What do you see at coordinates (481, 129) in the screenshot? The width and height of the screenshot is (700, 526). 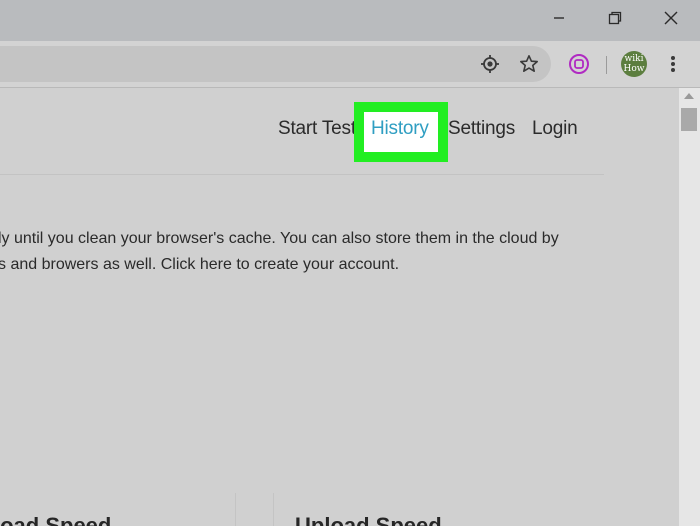 I see `nav-settings: Settings` at bounding box center [481, 129].